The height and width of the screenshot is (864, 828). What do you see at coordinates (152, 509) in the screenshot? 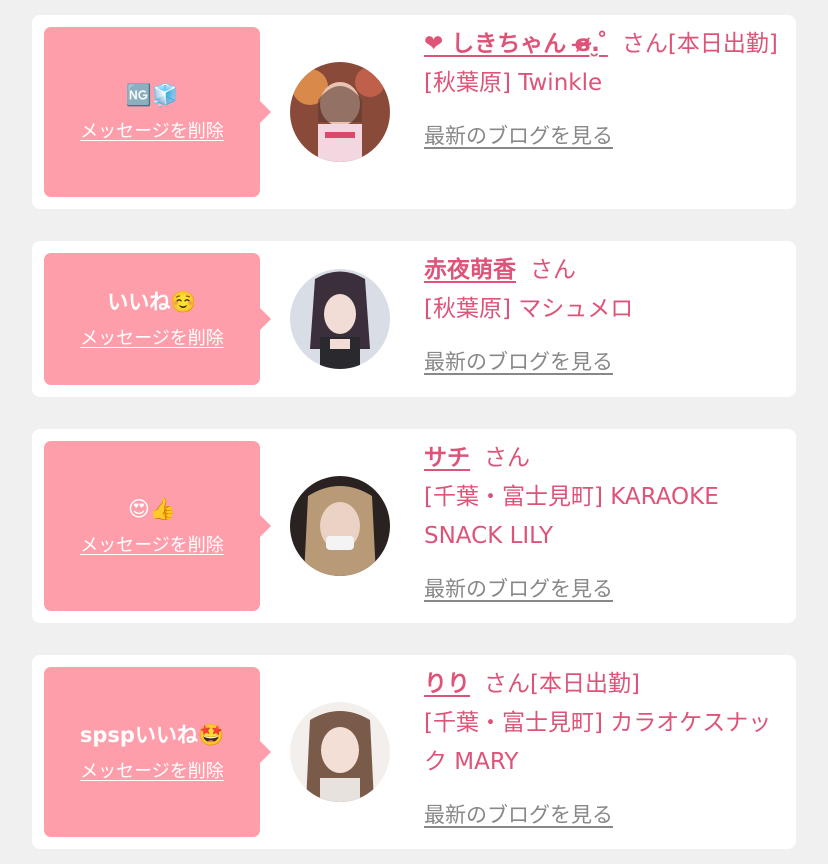
I see `message-text: 😍👍` at bounding box center [152, 509].